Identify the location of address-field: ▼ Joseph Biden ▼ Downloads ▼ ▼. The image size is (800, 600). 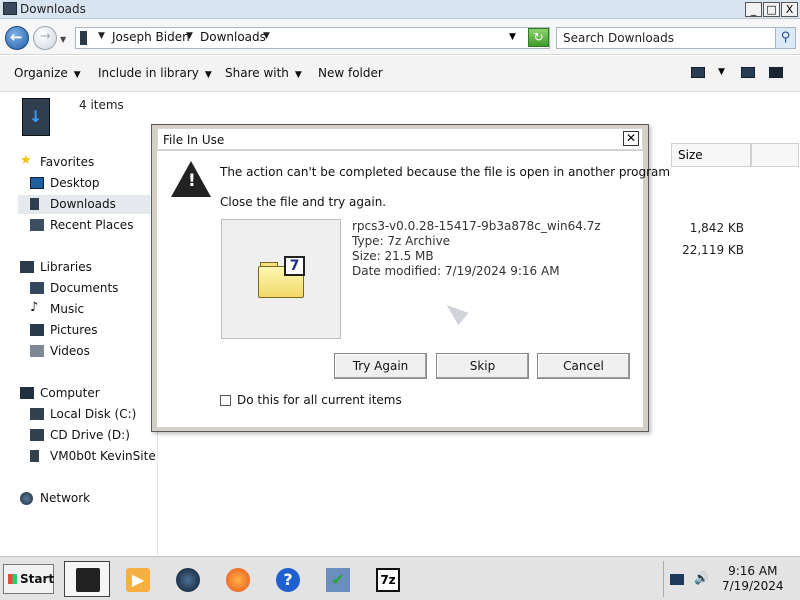
(312, 38).